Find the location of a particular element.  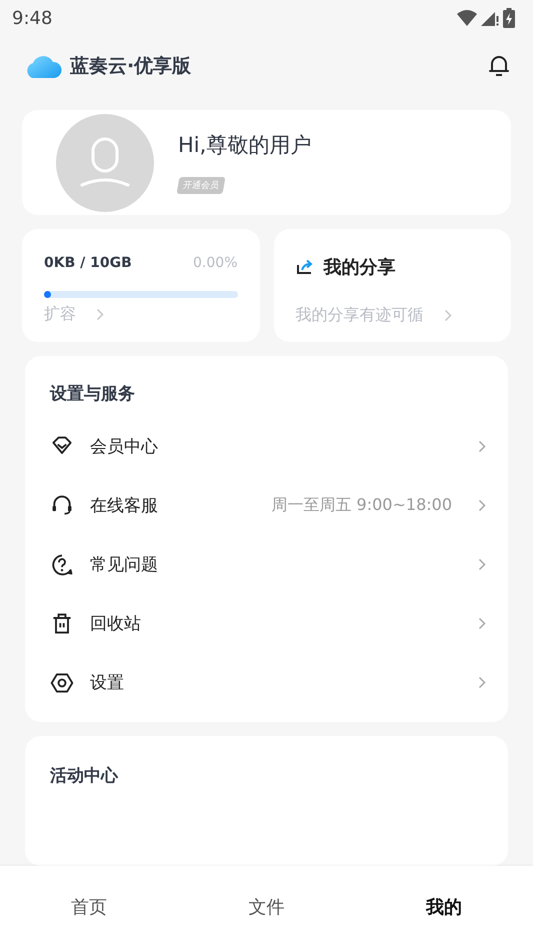

app-title: 蓝奏云·优享版 is located at coordinates (131, 66).